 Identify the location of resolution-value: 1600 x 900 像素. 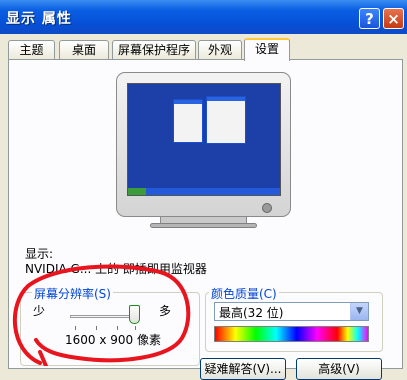
(113, 340).